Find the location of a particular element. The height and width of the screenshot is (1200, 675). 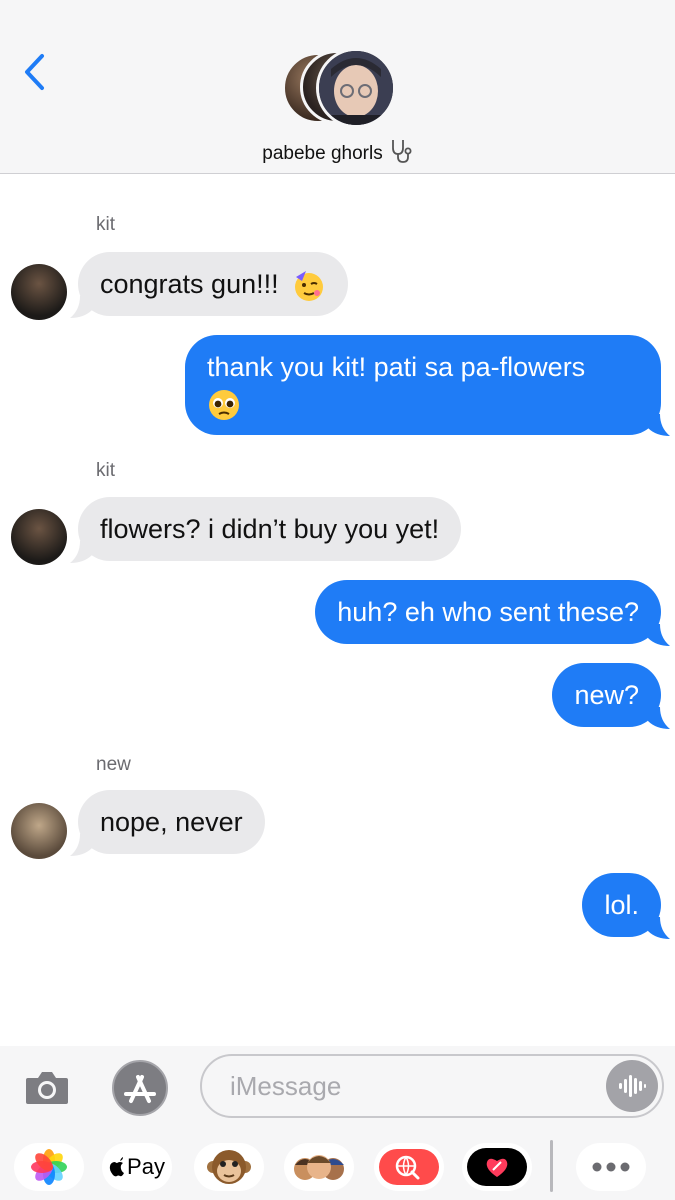

sender-name: new is located at coordinates (113, 764).